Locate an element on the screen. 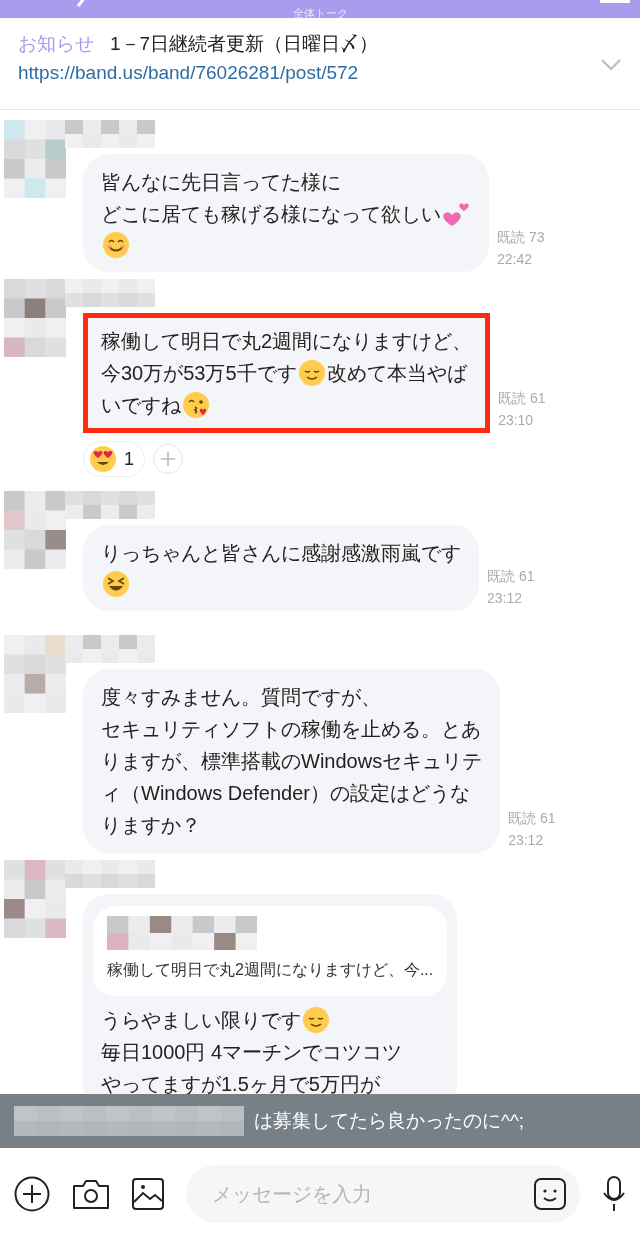  read-count: 既読 73 is located at coordinates (521, 237).